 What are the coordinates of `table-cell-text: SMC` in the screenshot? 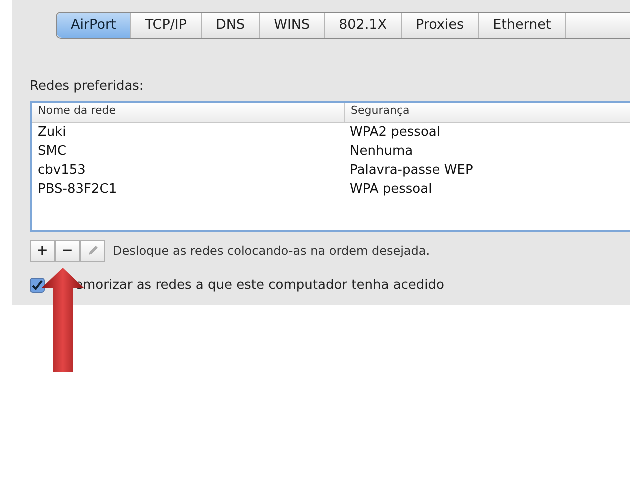 It's located at (52, 151).